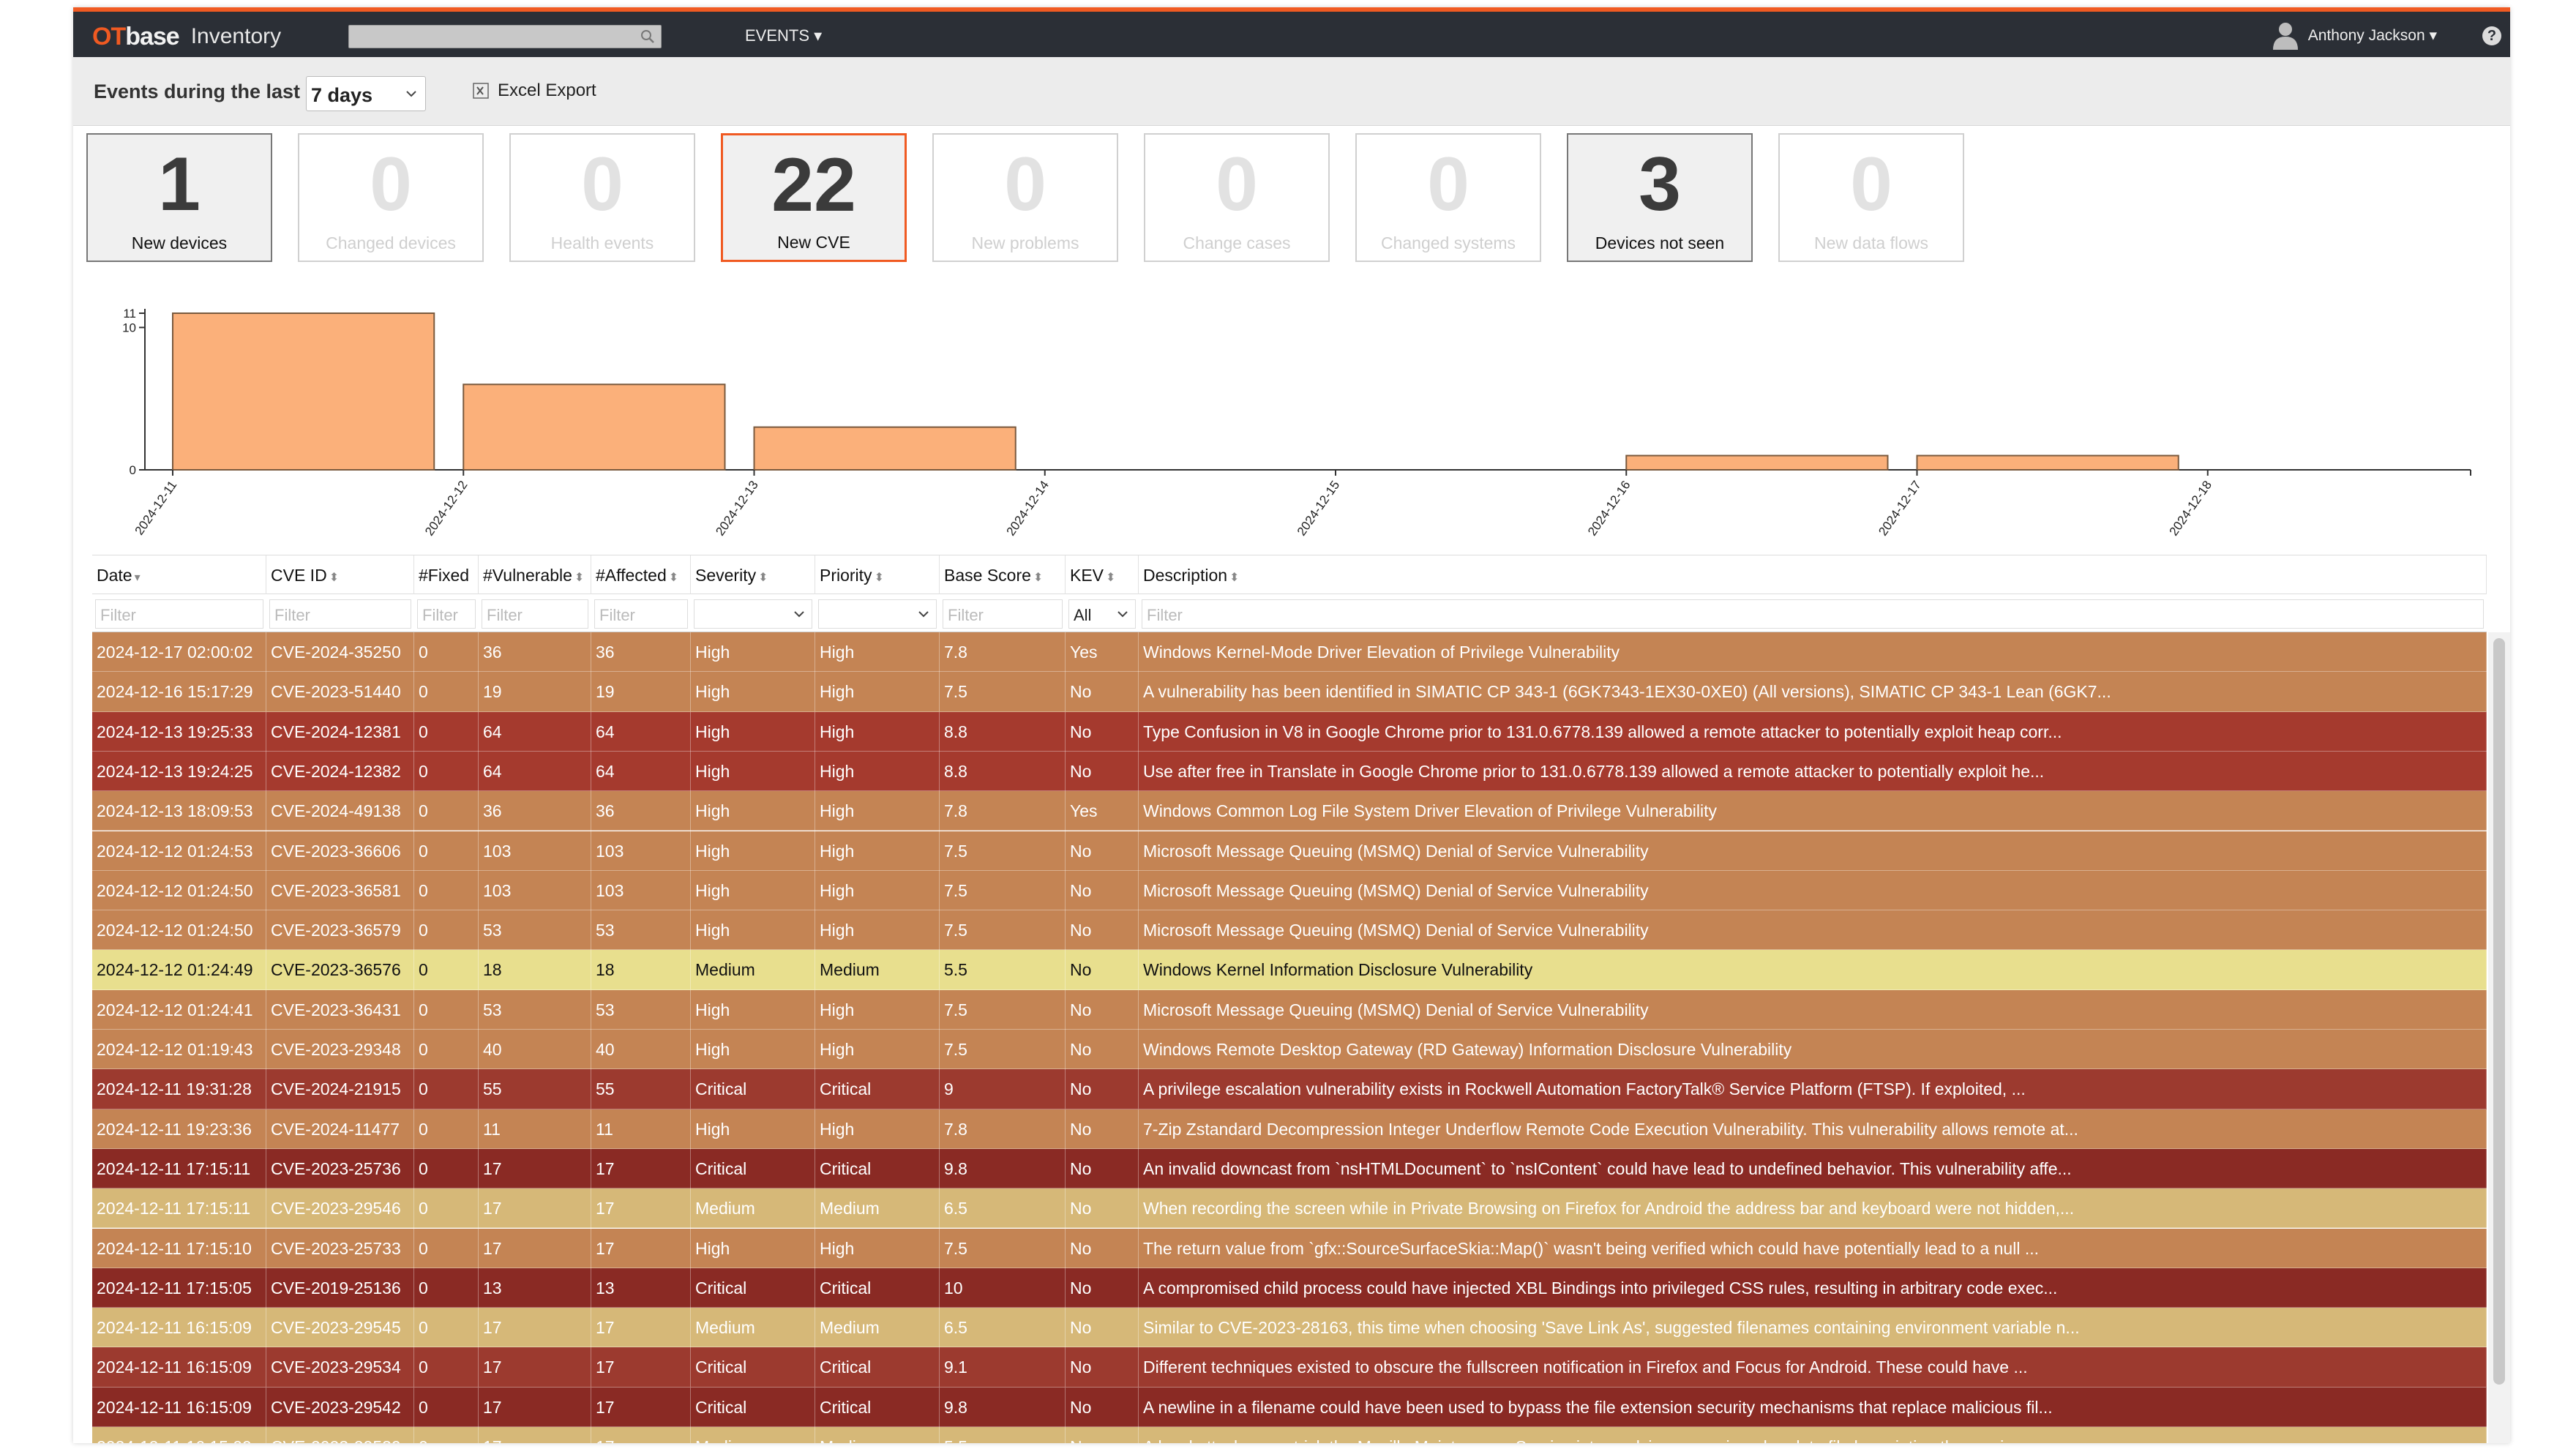 This screenshot has height=1449, width=2576. Describe the element at coordinates (1025, 242) in the screenshot. I see `tile-label: New problems` at that location.